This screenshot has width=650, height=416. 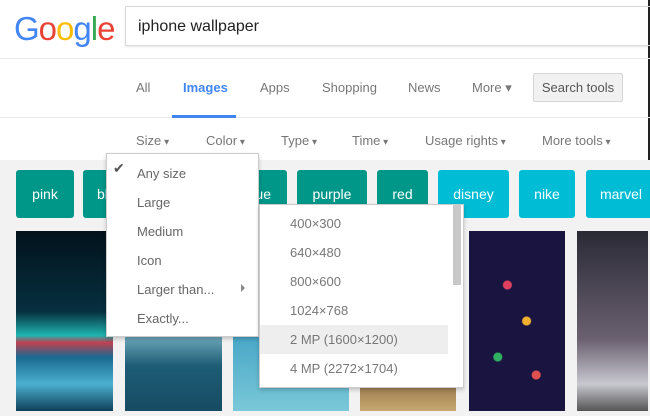 What do you see at coordinates (243, 288) in the screenshot?
I see `submenu-arrow-icon` at bounding box center [243, 288].